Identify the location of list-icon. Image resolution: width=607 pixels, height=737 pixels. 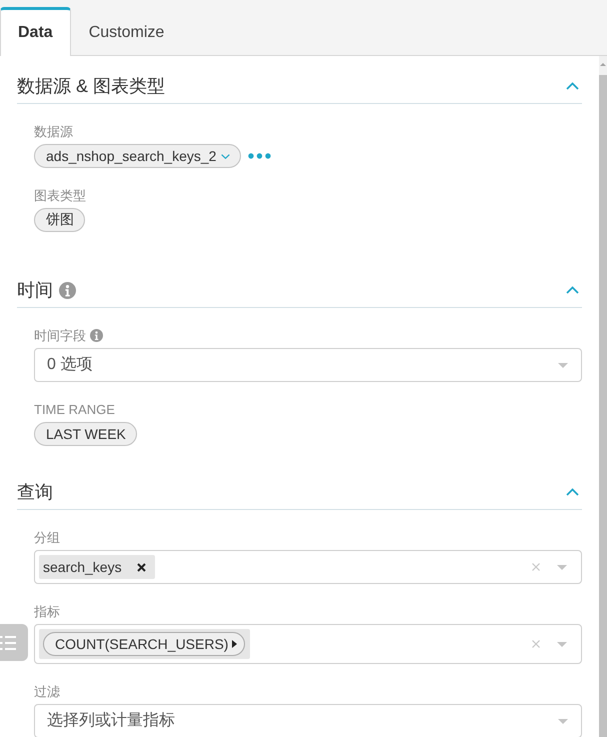
(8, 643).